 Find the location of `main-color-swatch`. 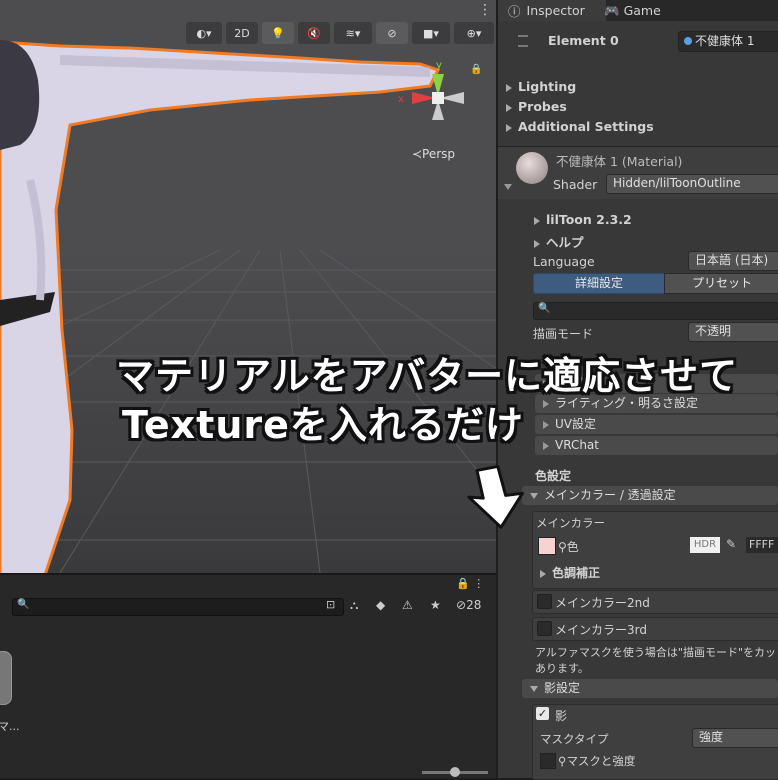

main-color-swatch is located at coordinates (547, 546).